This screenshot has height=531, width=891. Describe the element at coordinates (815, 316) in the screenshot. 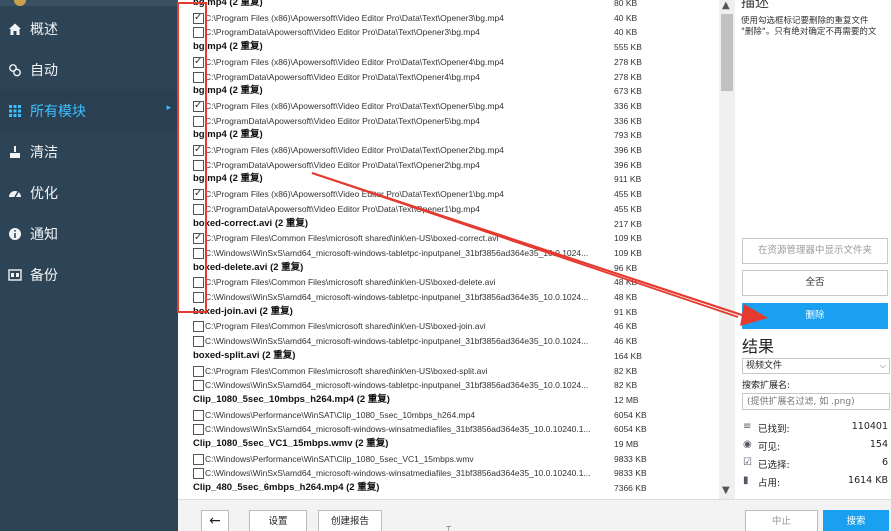

I see `delete-button: 删除` at that location.